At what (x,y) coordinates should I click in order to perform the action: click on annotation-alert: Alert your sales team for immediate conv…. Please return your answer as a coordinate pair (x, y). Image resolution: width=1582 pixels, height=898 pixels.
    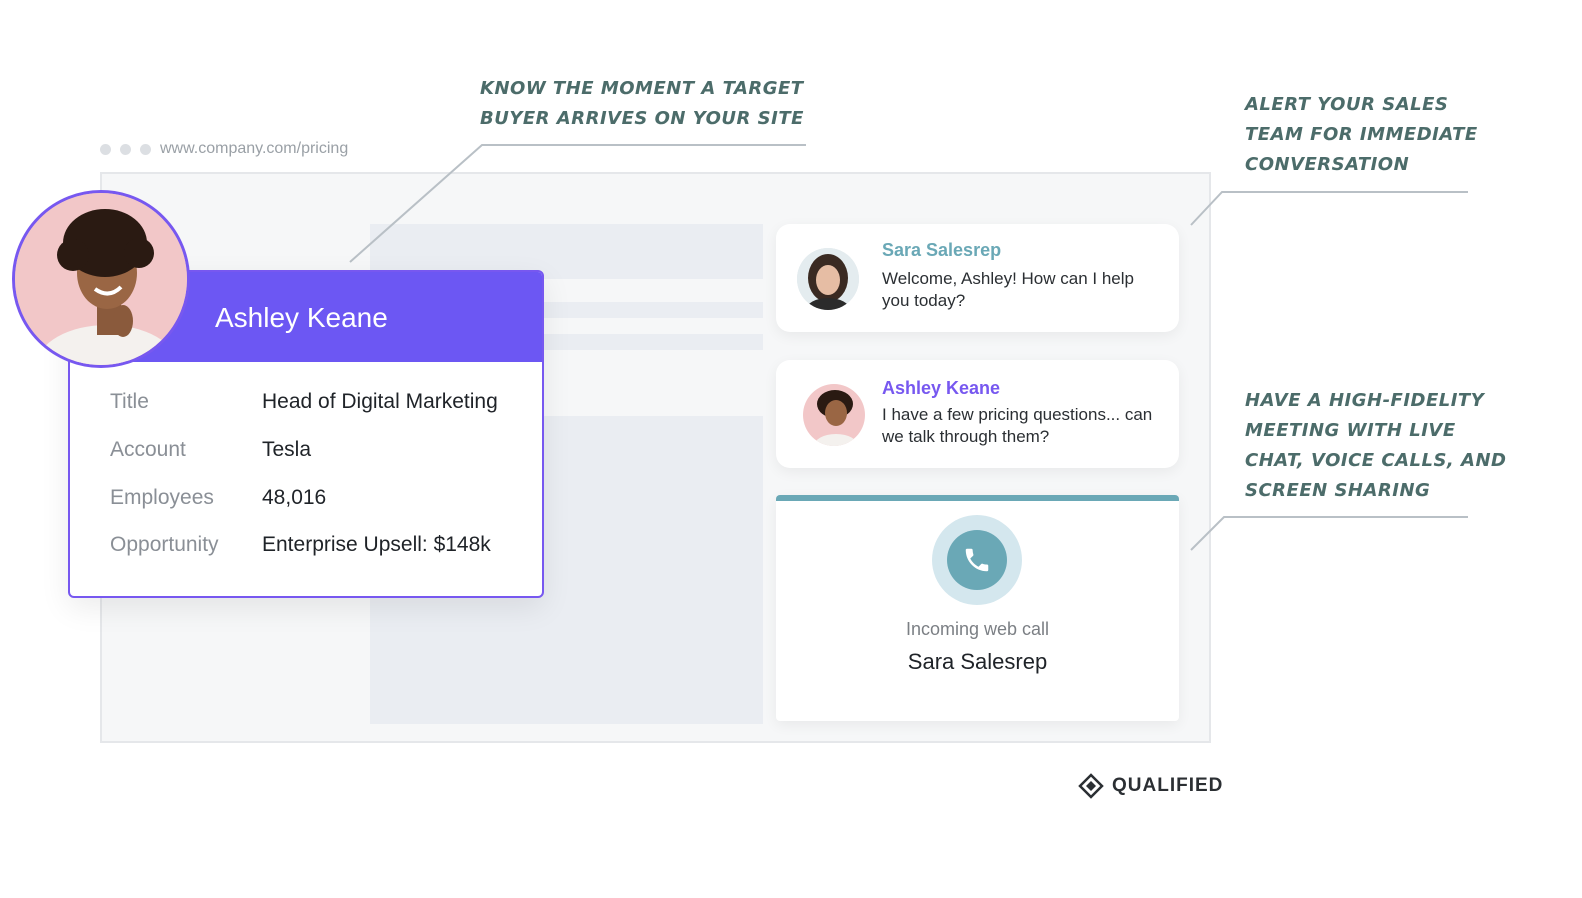
    Looking at the image, I should click on (1361, 135).